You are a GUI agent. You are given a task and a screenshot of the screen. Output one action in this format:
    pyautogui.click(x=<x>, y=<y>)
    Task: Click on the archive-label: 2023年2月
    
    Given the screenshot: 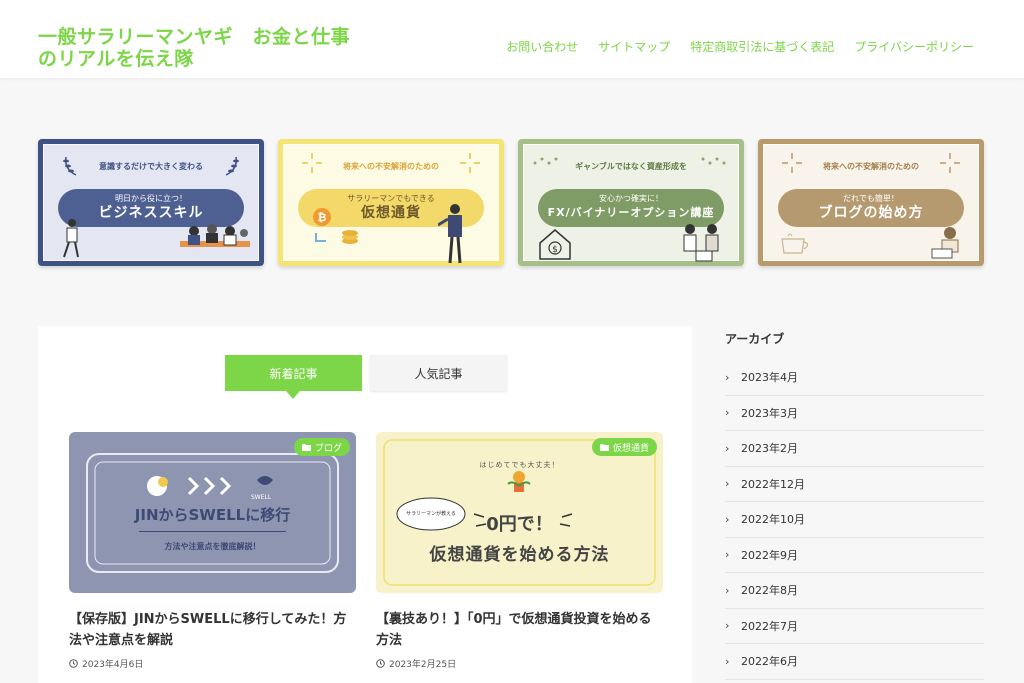 What is the action you would take?
    pyautogui.click(x=769, y=449)
    